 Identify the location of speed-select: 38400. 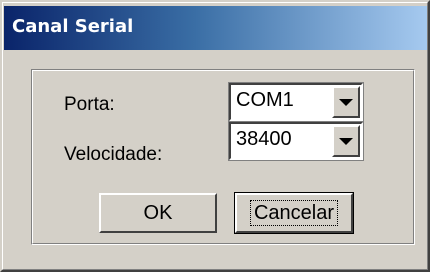
(296, 141).